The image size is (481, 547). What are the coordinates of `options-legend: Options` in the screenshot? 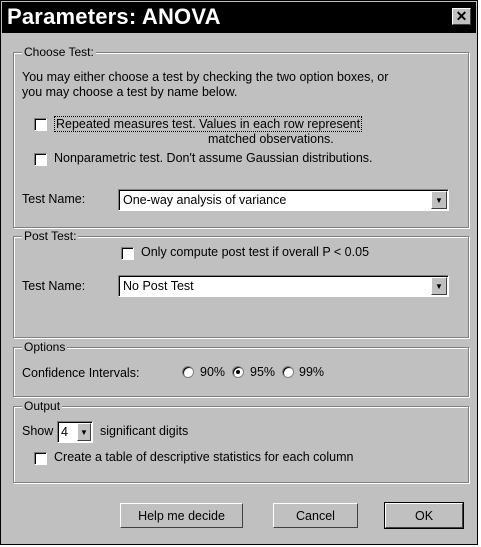 It's located at (45, 347).